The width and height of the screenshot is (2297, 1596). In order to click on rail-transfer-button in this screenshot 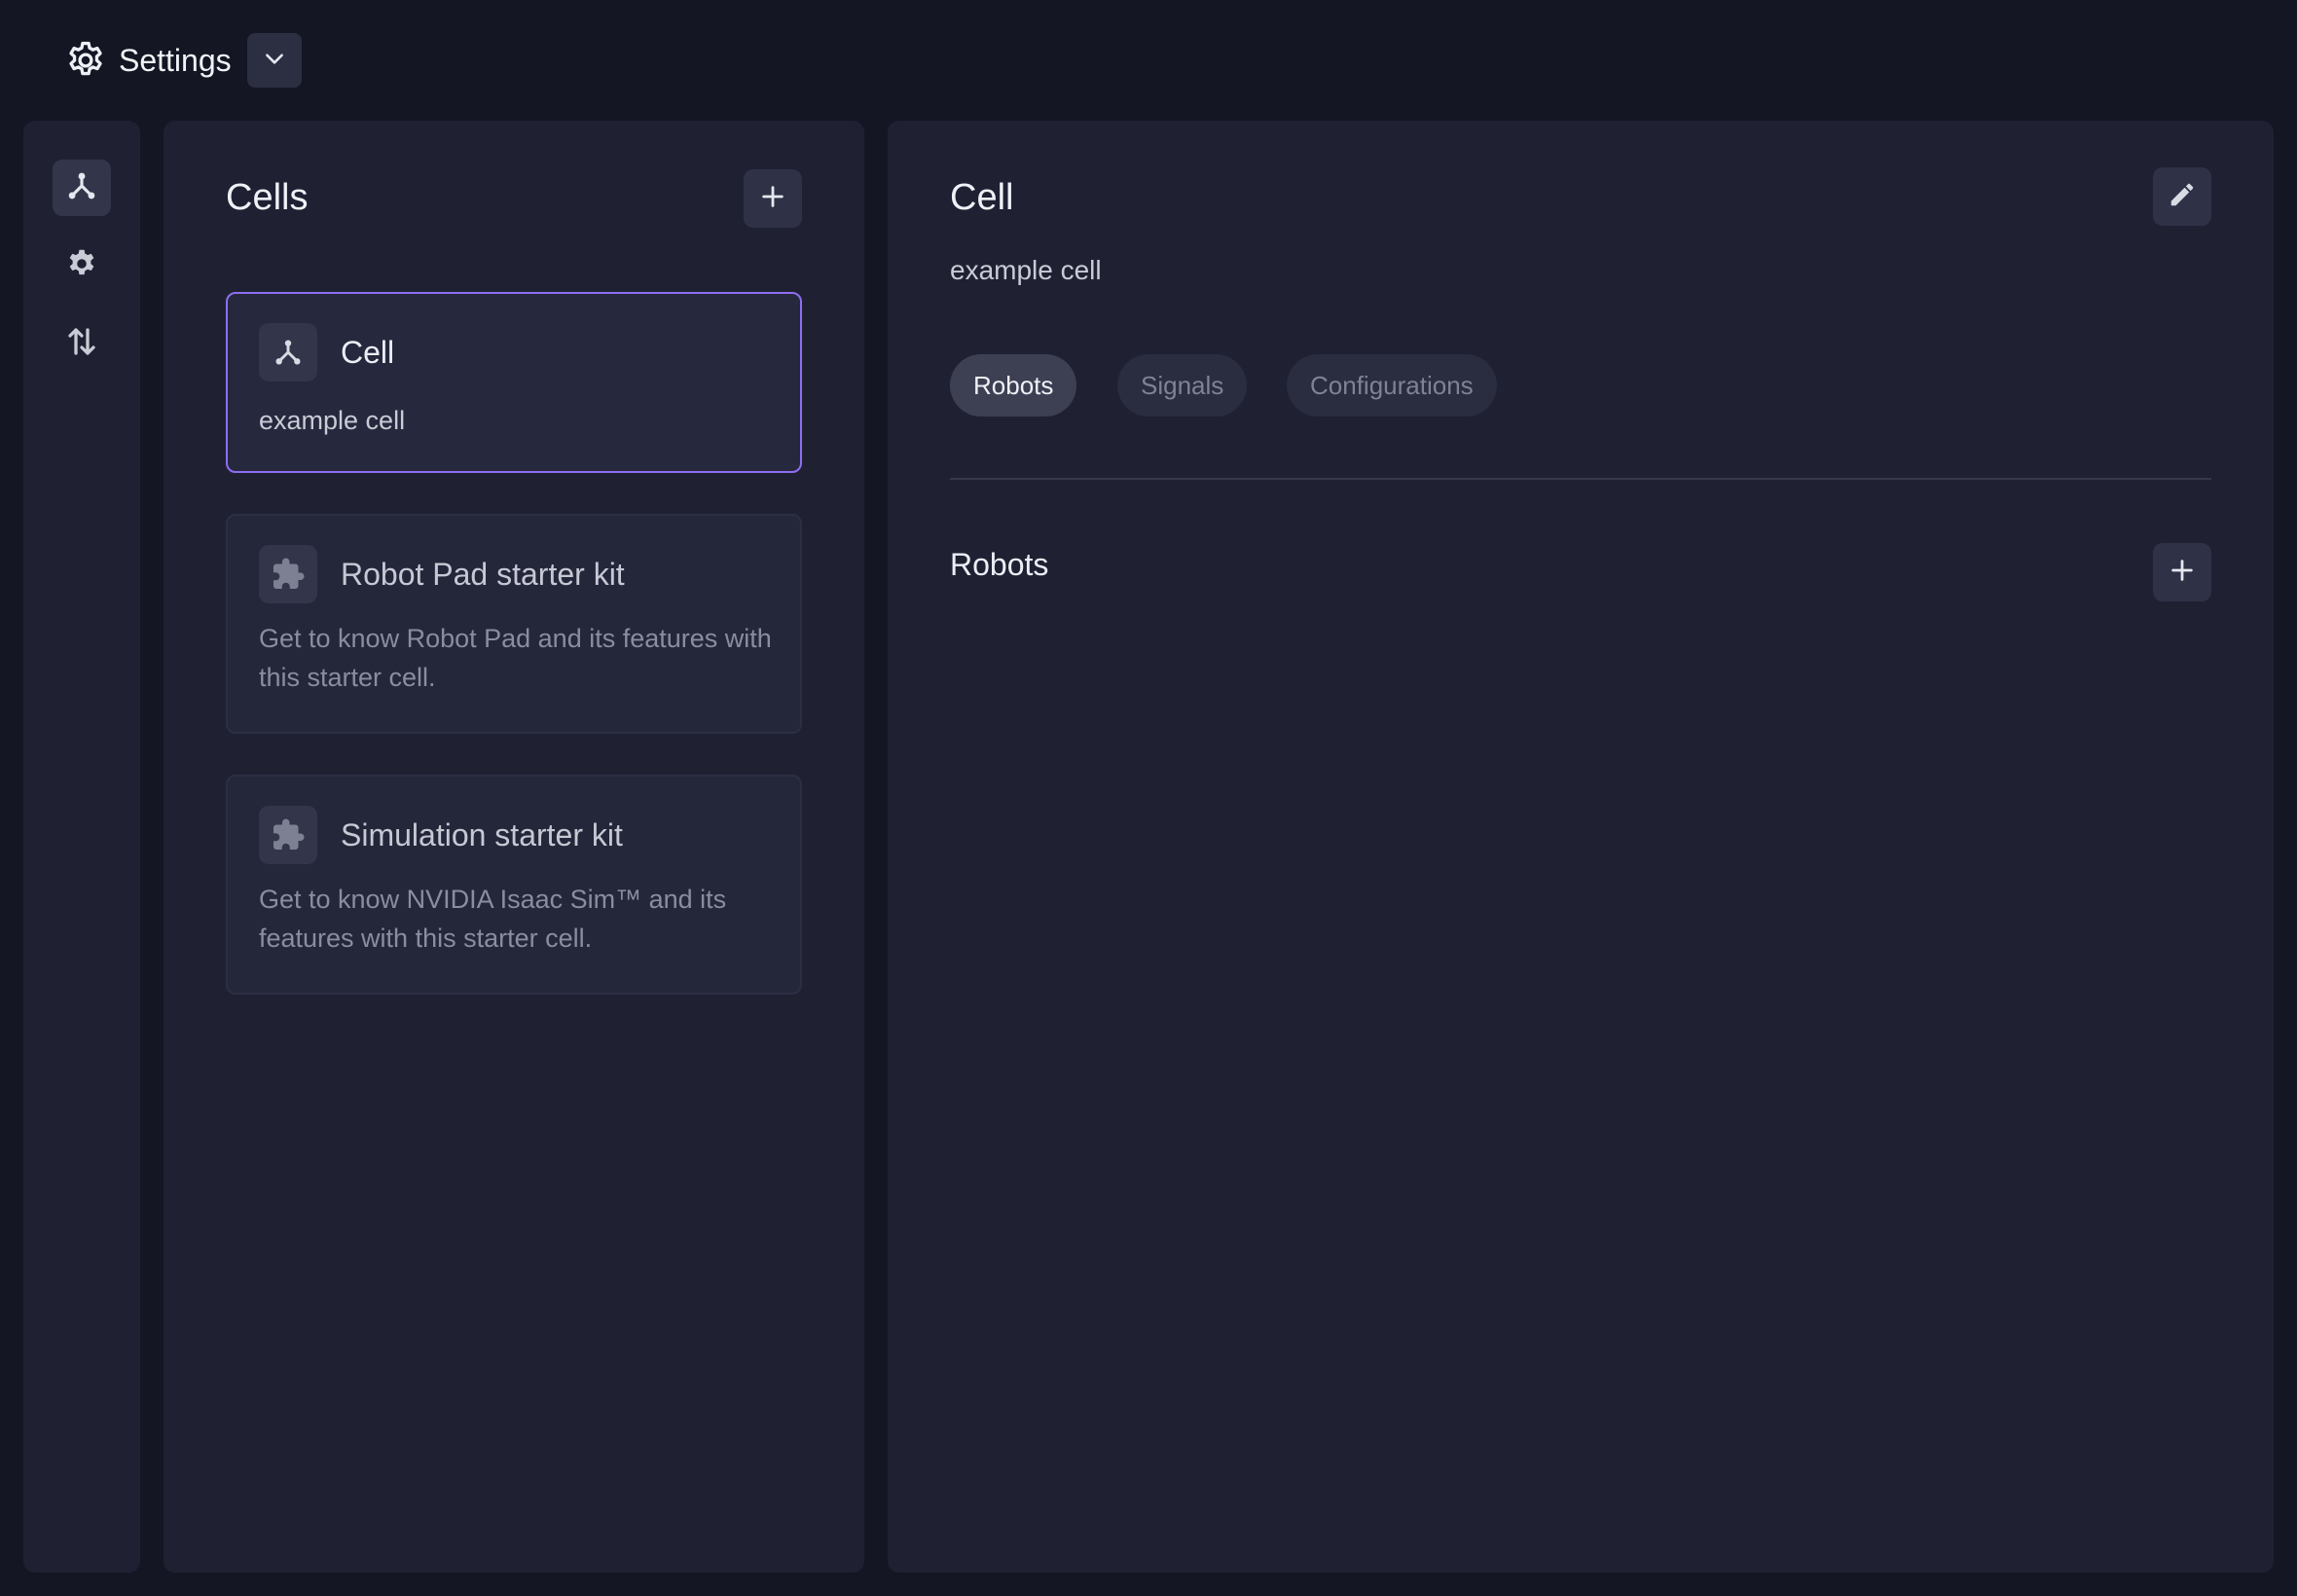, I will do `click(82, 344)`.